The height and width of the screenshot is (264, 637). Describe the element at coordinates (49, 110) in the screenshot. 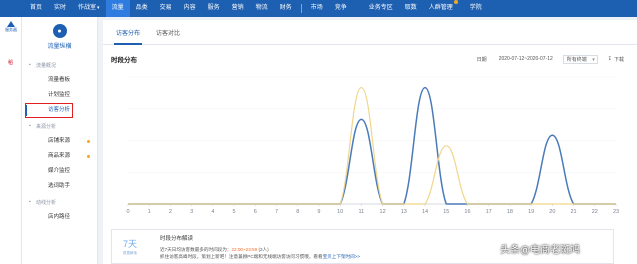

I see `highlight-box` at that location.